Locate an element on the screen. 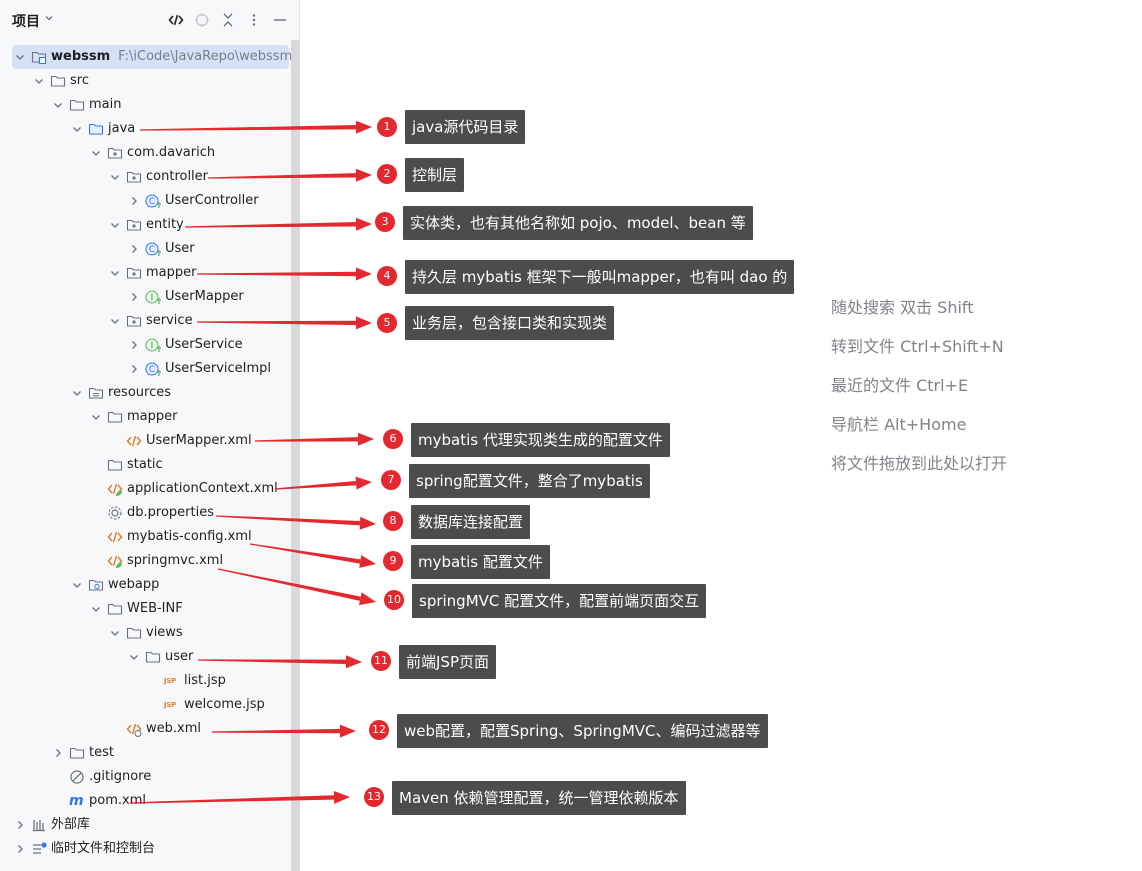 This screenshot has height=871, width=1142. select-opened-file-icon is located at coordinates (176, 20).